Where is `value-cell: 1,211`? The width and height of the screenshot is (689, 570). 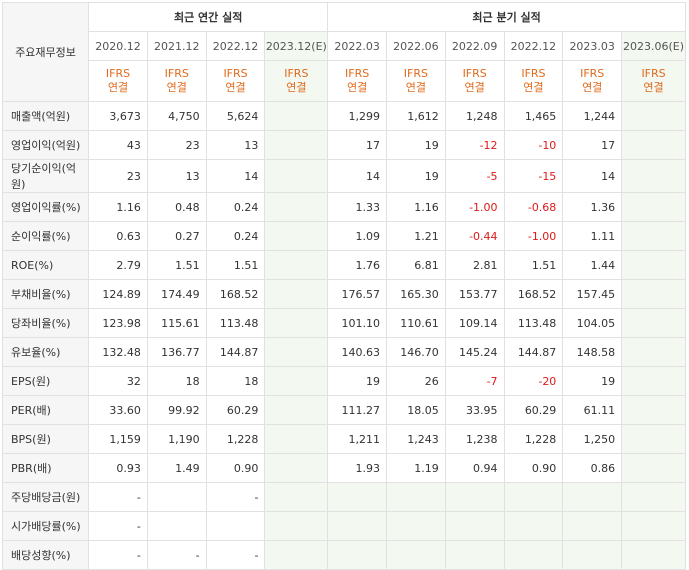
value-cell: 1,211 is located at coordinates (357, 439).